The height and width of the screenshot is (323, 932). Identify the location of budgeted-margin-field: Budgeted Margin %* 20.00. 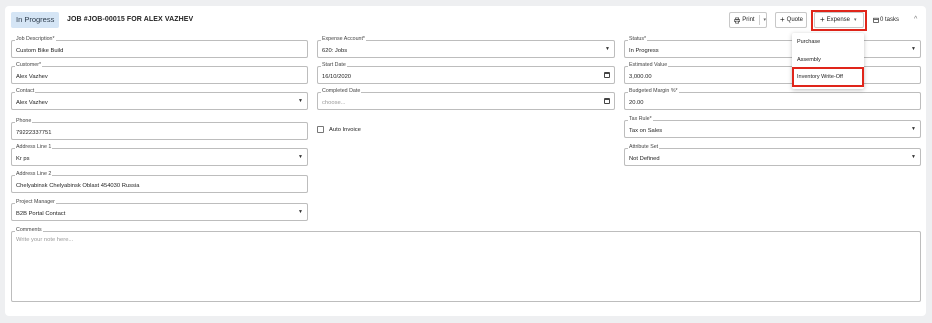
(772, 99).